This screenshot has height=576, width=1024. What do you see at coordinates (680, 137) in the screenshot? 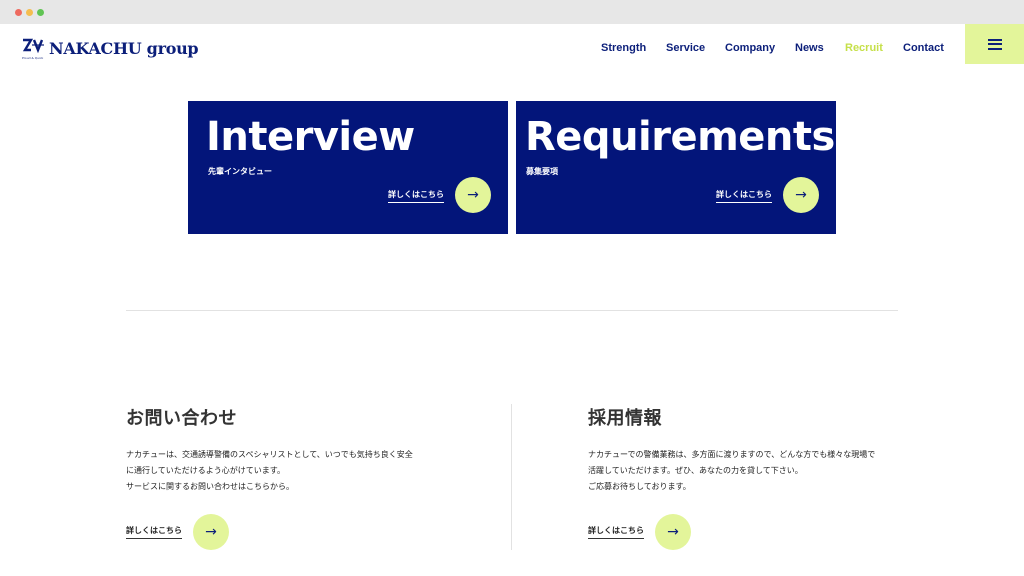
I see `card-title: Requirements` at bounding box center [680, 137].